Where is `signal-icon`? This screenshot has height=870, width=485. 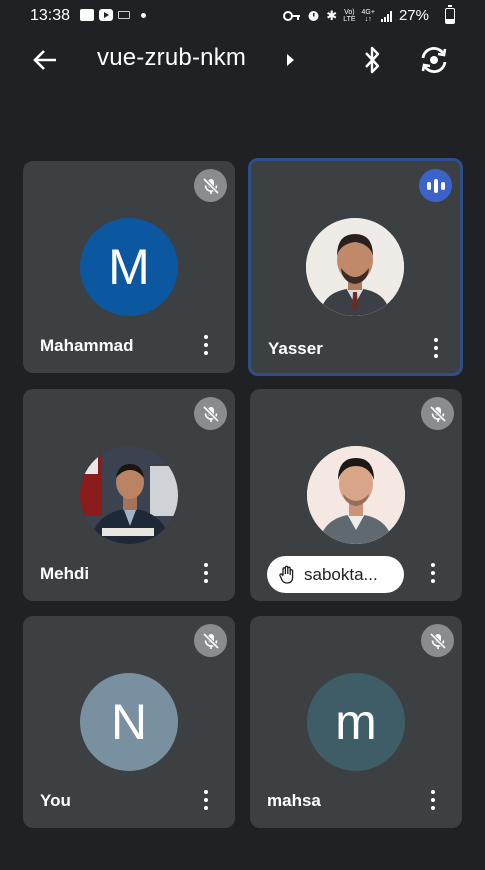 signal-icon is located at coordinates (386, 16).